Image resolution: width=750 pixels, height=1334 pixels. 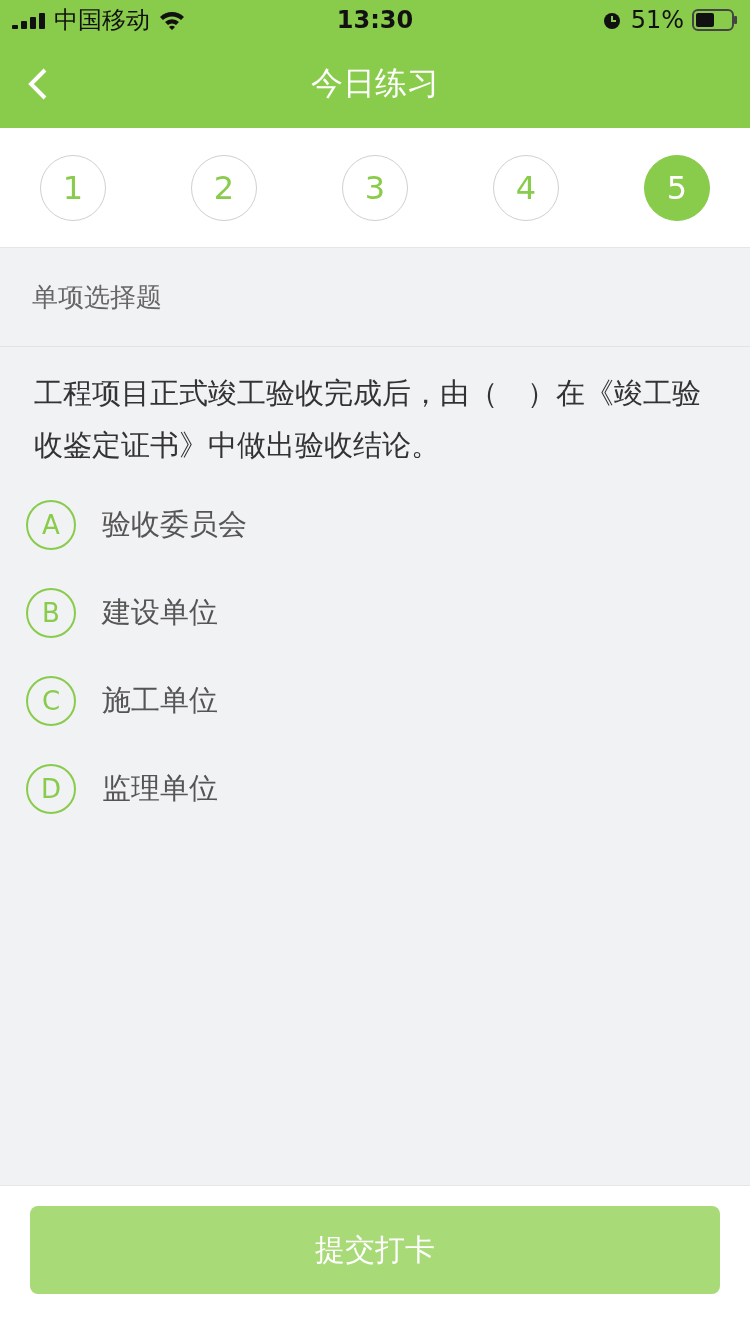 I want to click on option-text: 监理单位, so click(x=160, y=789).